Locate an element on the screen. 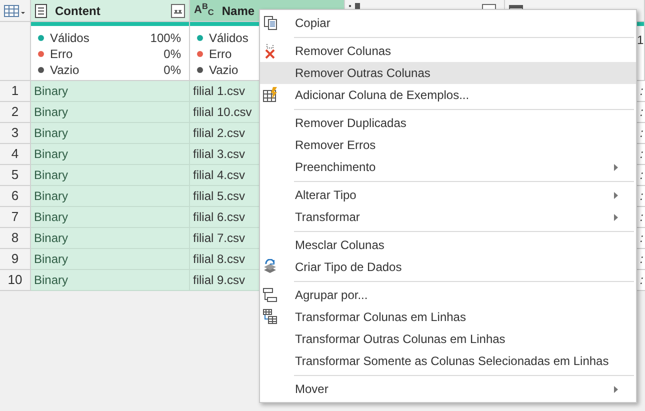  row-number: 2 is located at coordinates (15, 112).